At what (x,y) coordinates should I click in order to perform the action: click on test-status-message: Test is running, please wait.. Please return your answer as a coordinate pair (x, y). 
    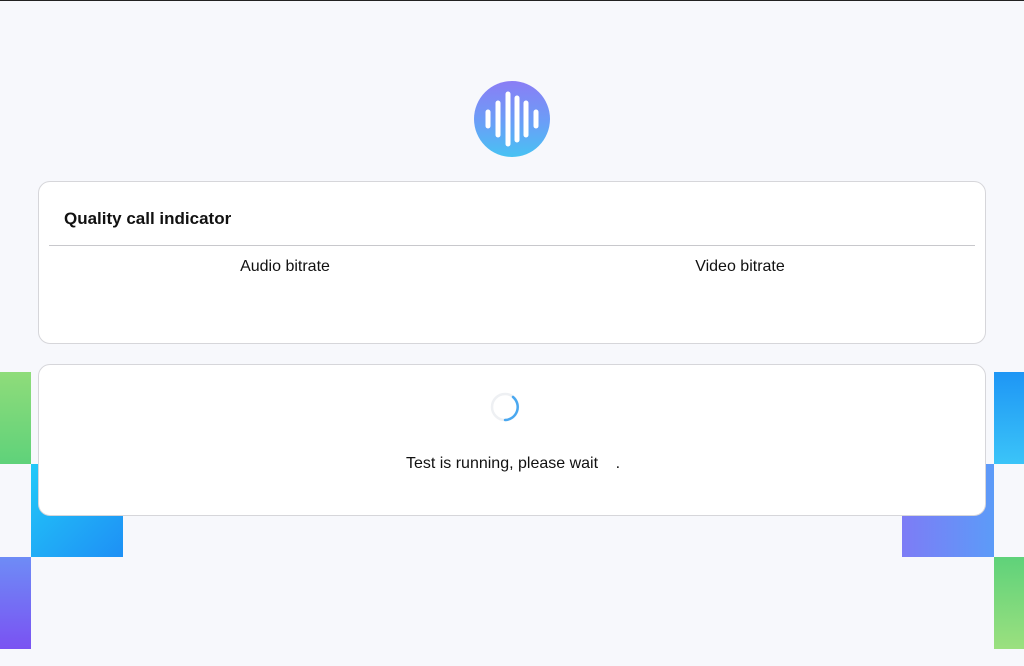
    Looking at the image, I should click on (513, 464).